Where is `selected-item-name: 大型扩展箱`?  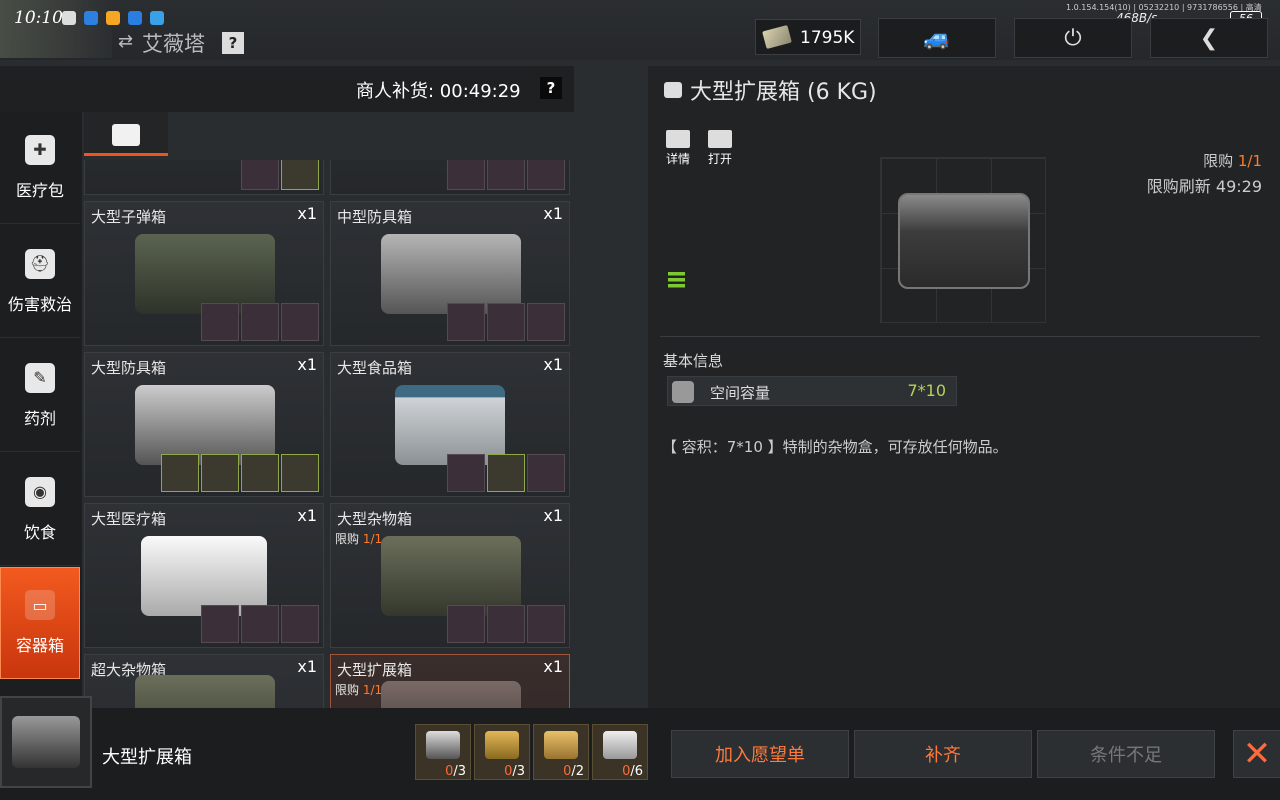 selected-item-name: 大型扩展箱 is located at coordinates (147, 757).